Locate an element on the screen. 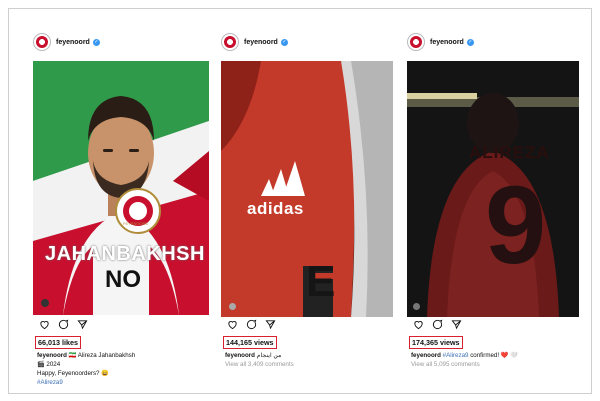  crest-label-text: FEYENOORD is located at coordinates (136, 223).